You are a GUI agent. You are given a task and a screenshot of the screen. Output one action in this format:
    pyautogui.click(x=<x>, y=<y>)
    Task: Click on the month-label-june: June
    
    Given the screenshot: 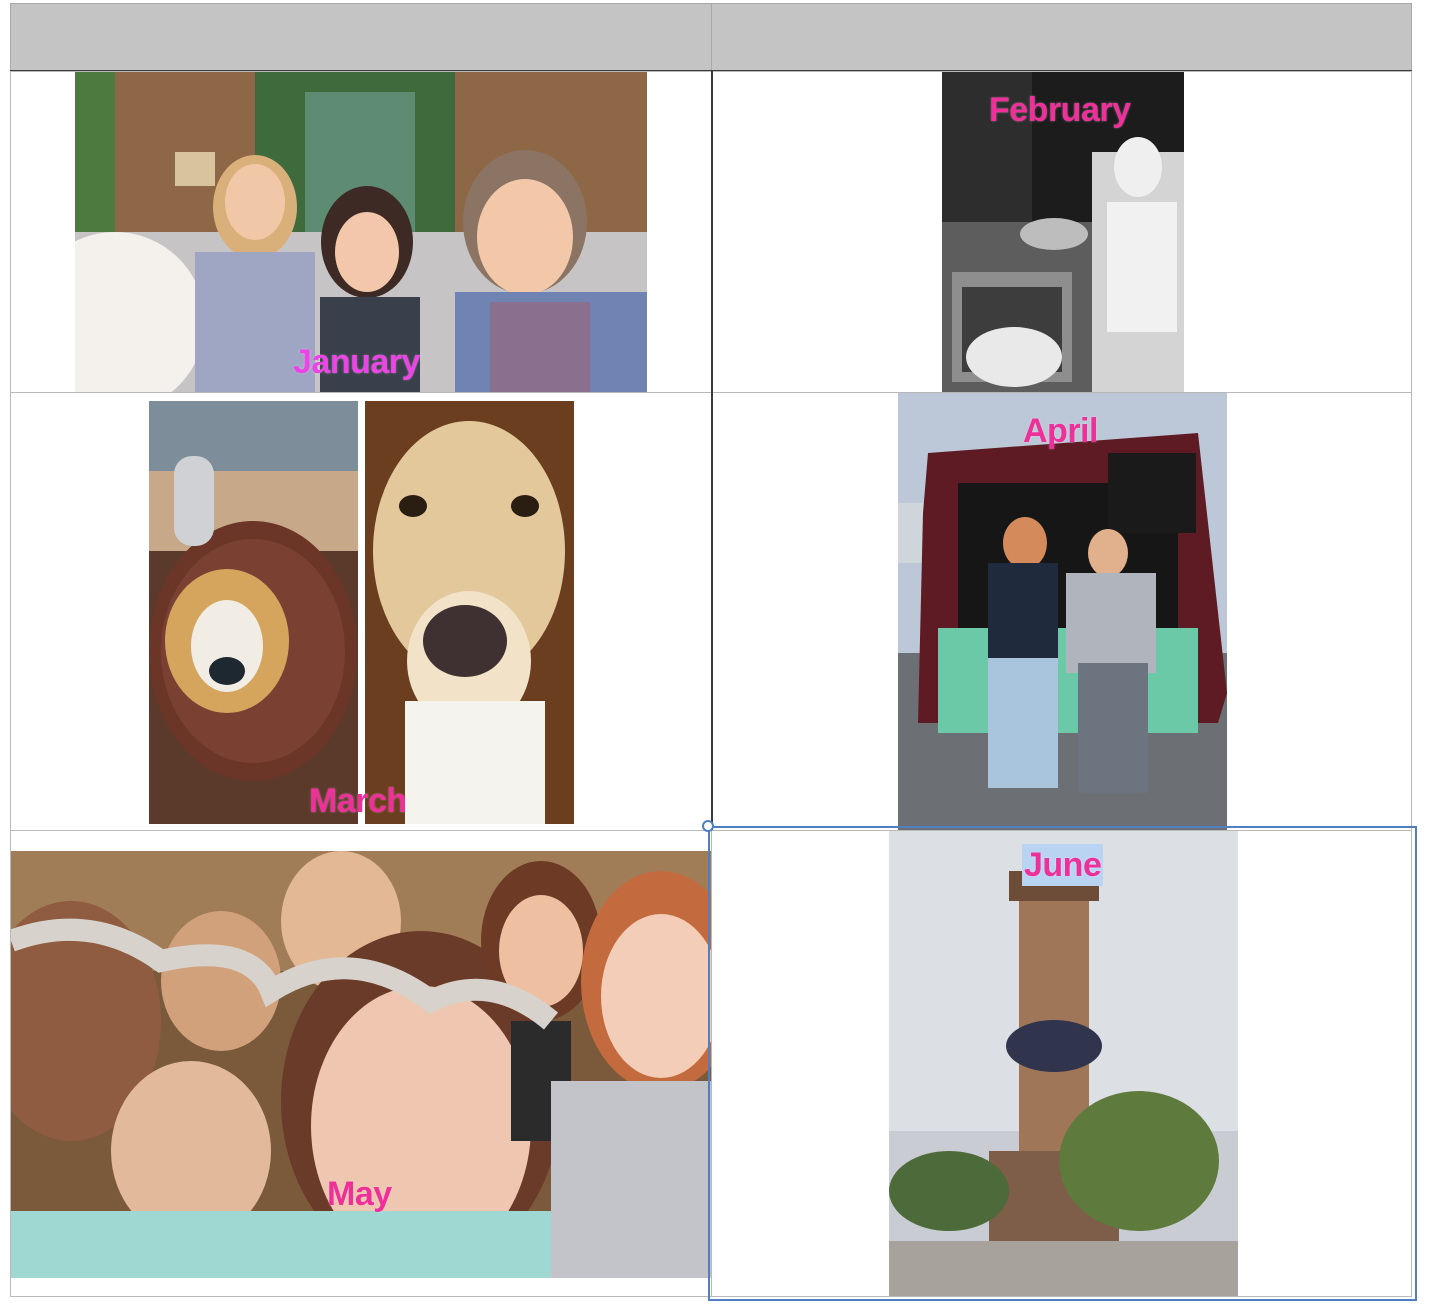 What is the action you would take?
    pyautogui.click(x=1063, y=865)
    